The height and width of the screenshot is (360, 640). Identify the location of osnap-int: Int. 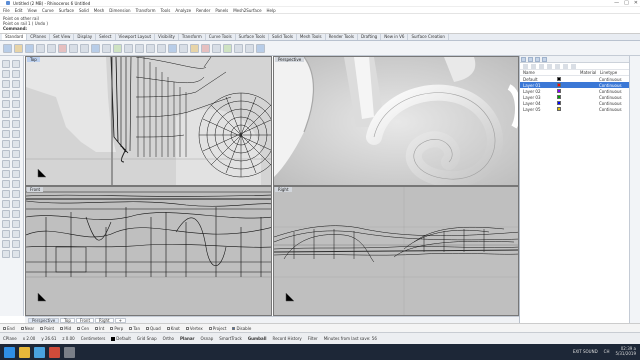
(99, 328).